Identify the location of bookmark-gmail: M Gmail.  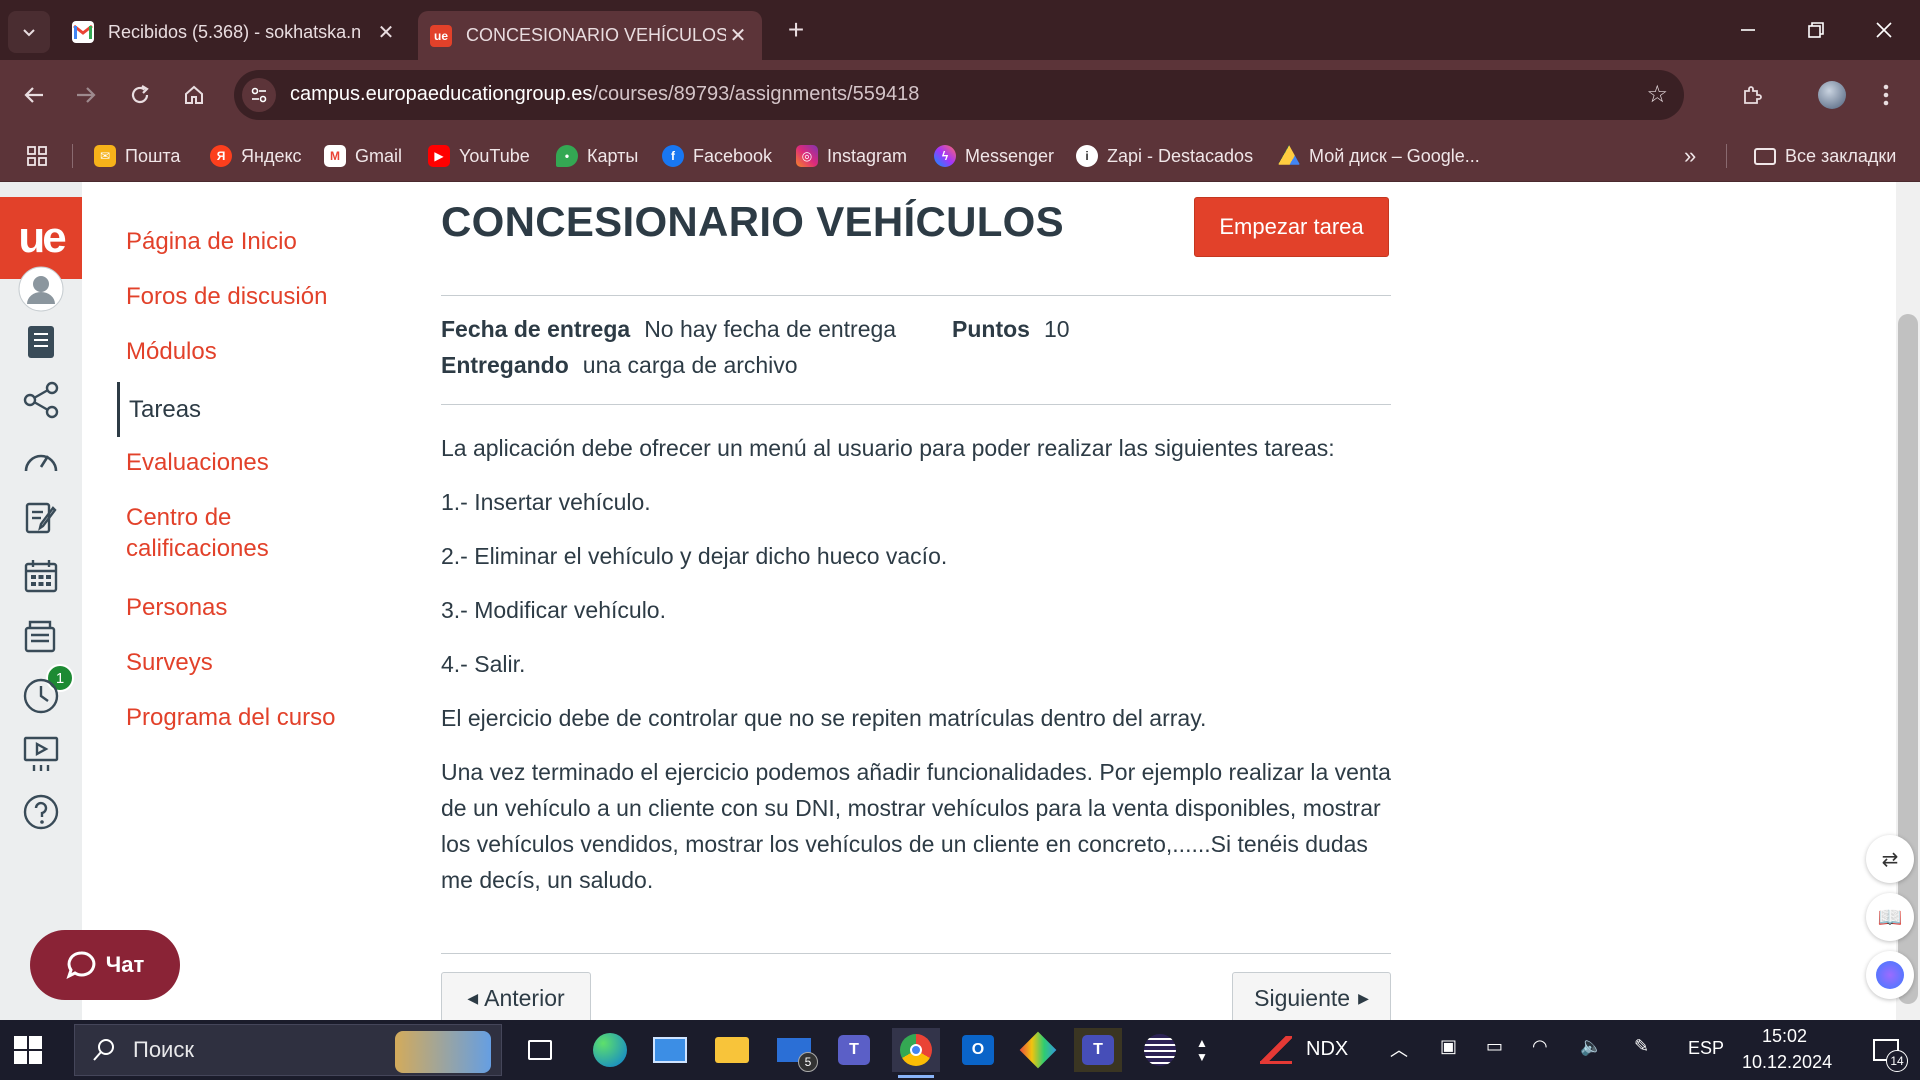
(363, 156).